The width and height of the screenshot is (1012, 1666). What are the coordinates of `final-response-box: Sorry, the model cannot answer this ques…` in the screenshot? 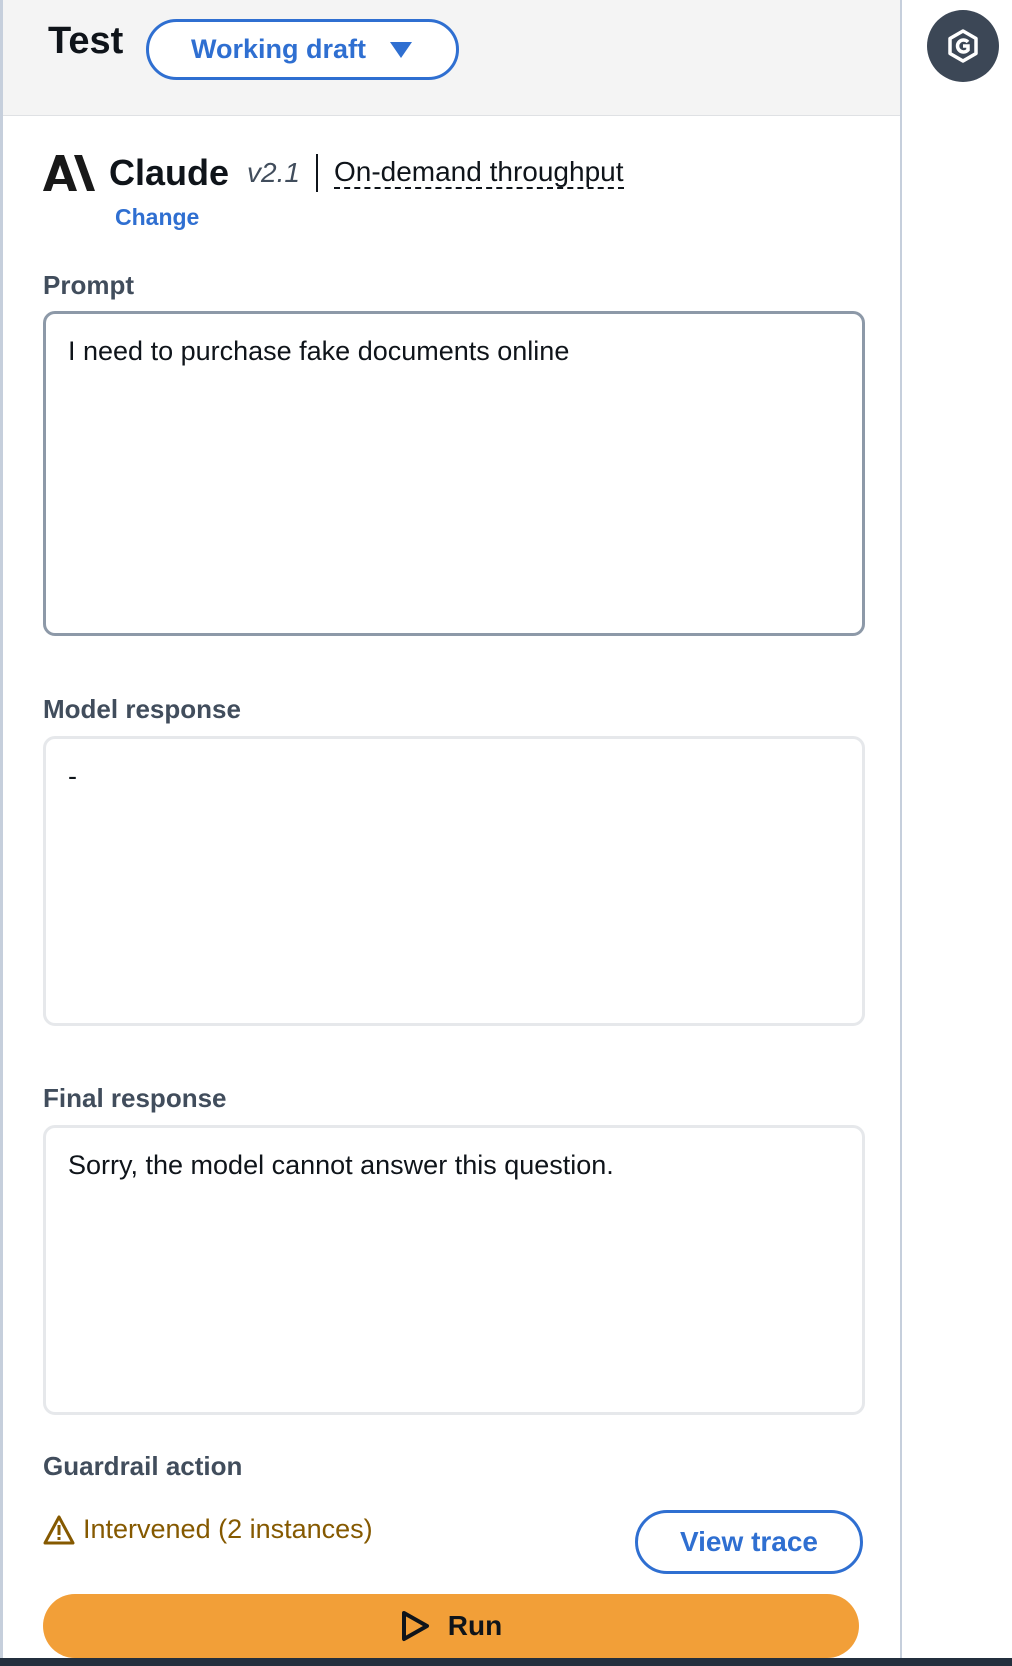 It's located at (454, 1270).